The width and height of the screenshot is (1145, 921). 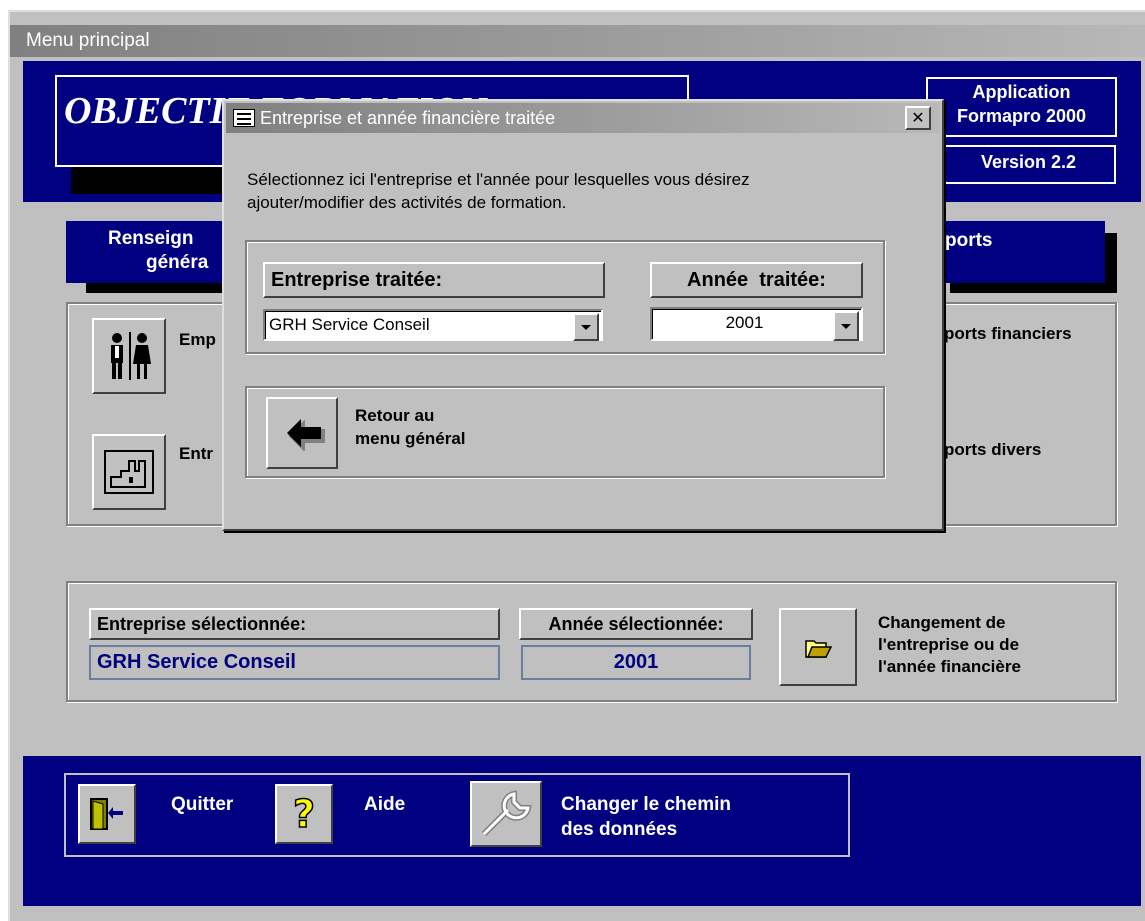 I want to click on right-section-header-label: ports, so click(x=969, y=240).